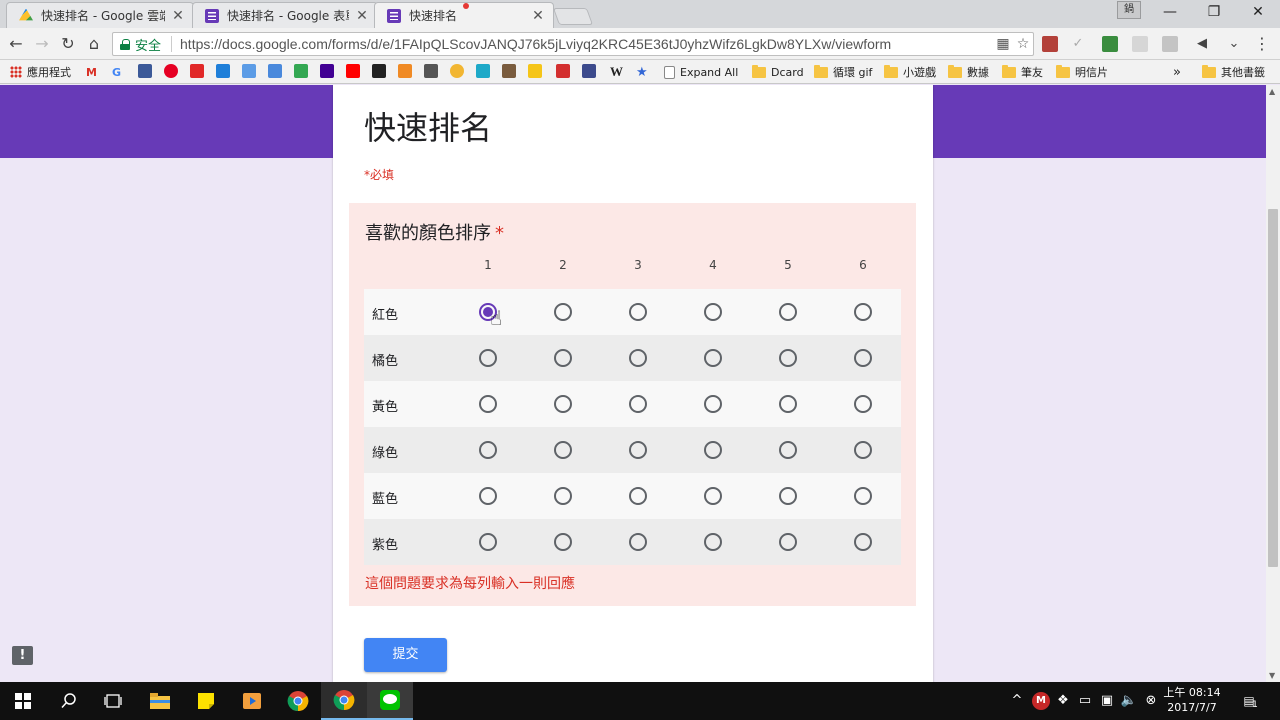 The image size is (1280, 720). What do you see at coordinates (353, 71) in the screenshot?
I see `youtube-icon` at bounding box center [353, 71].